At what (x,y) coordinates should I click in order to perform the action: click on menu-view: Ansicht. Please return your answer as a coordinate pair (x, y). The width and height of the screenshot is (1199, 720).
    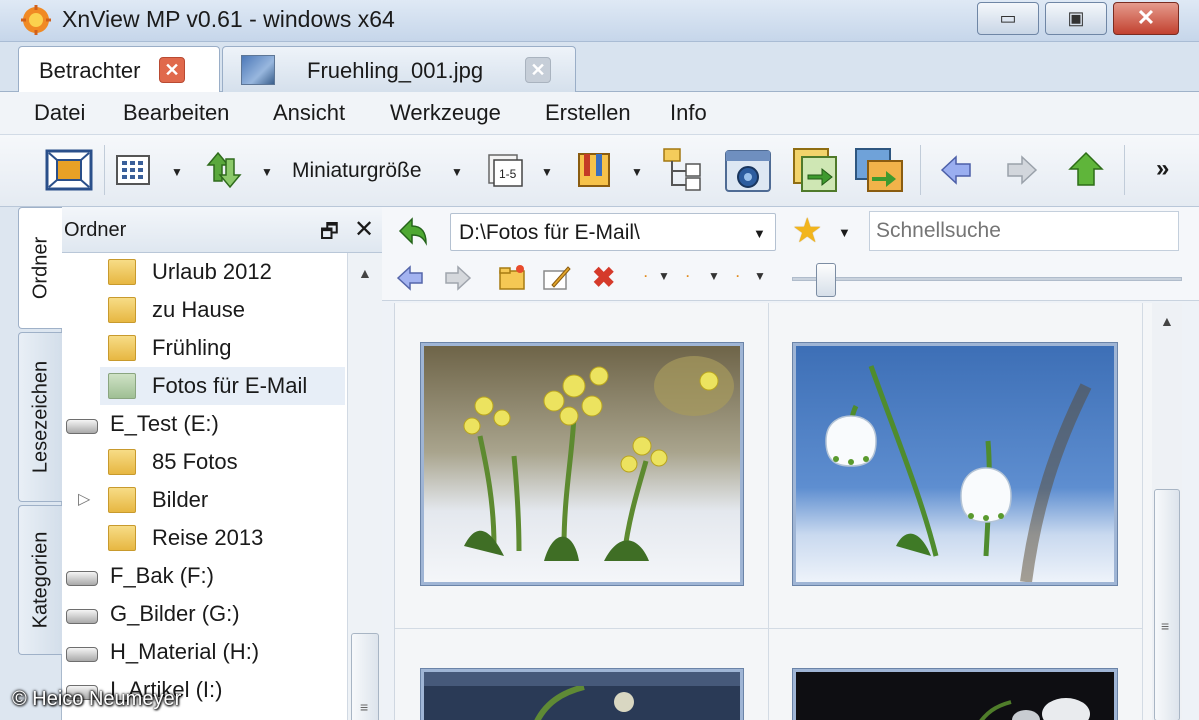
    Looking at the image, I should click on (309, 113).